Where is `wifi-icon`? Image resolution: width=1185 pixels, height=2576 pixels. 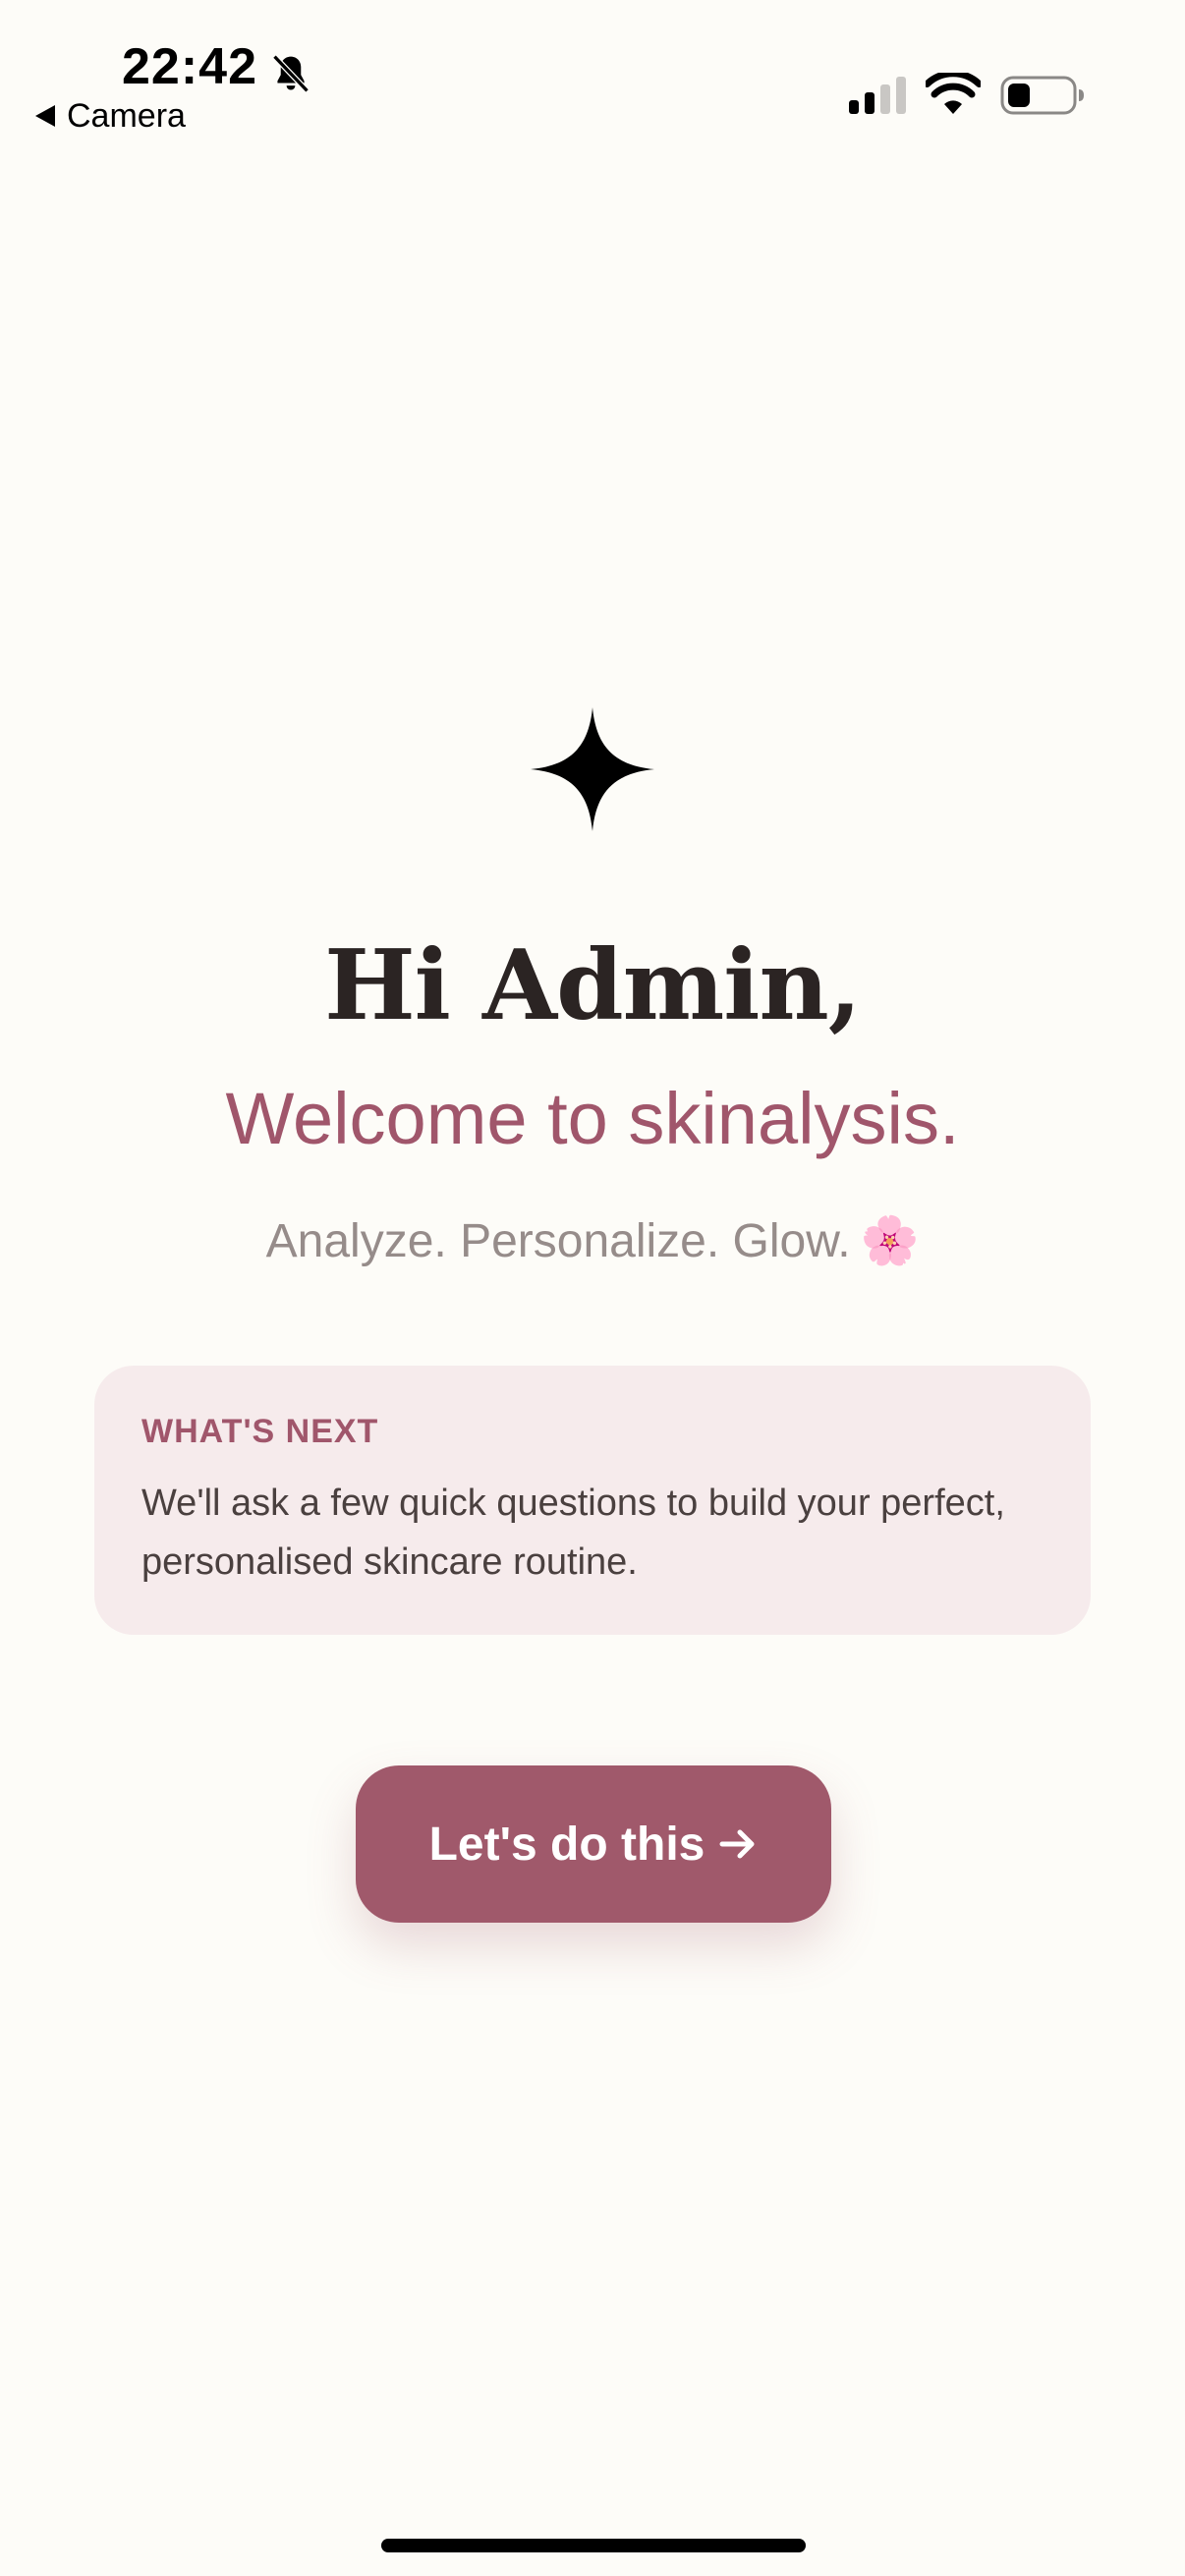
wifi-icon is located at coordinates (954, 93).